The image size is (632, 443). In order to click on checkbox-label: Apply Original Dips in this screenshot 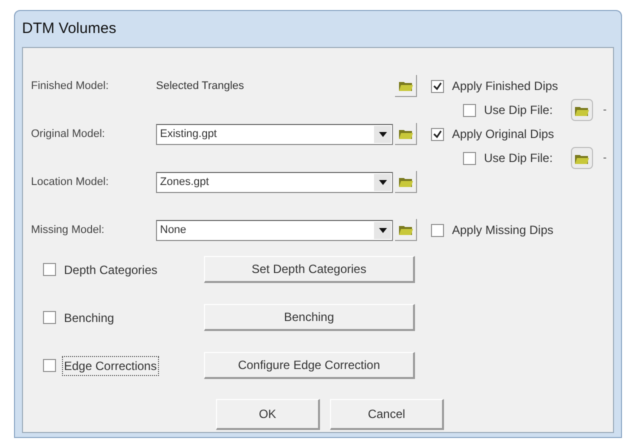, I will do `click(503, 134)`.